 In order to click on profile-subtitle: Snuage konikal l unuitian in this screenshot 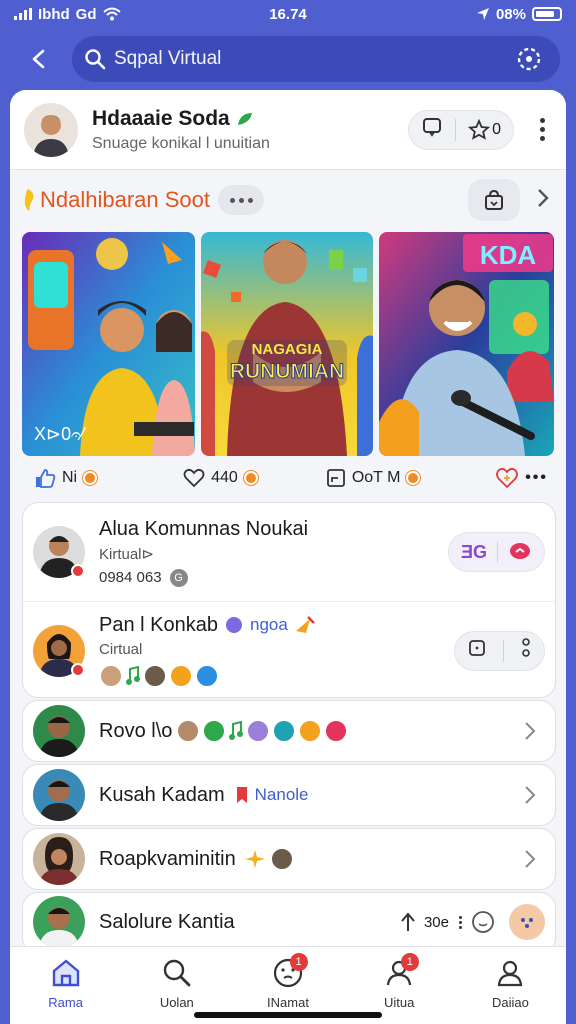, I will do `click(181, 143)`.